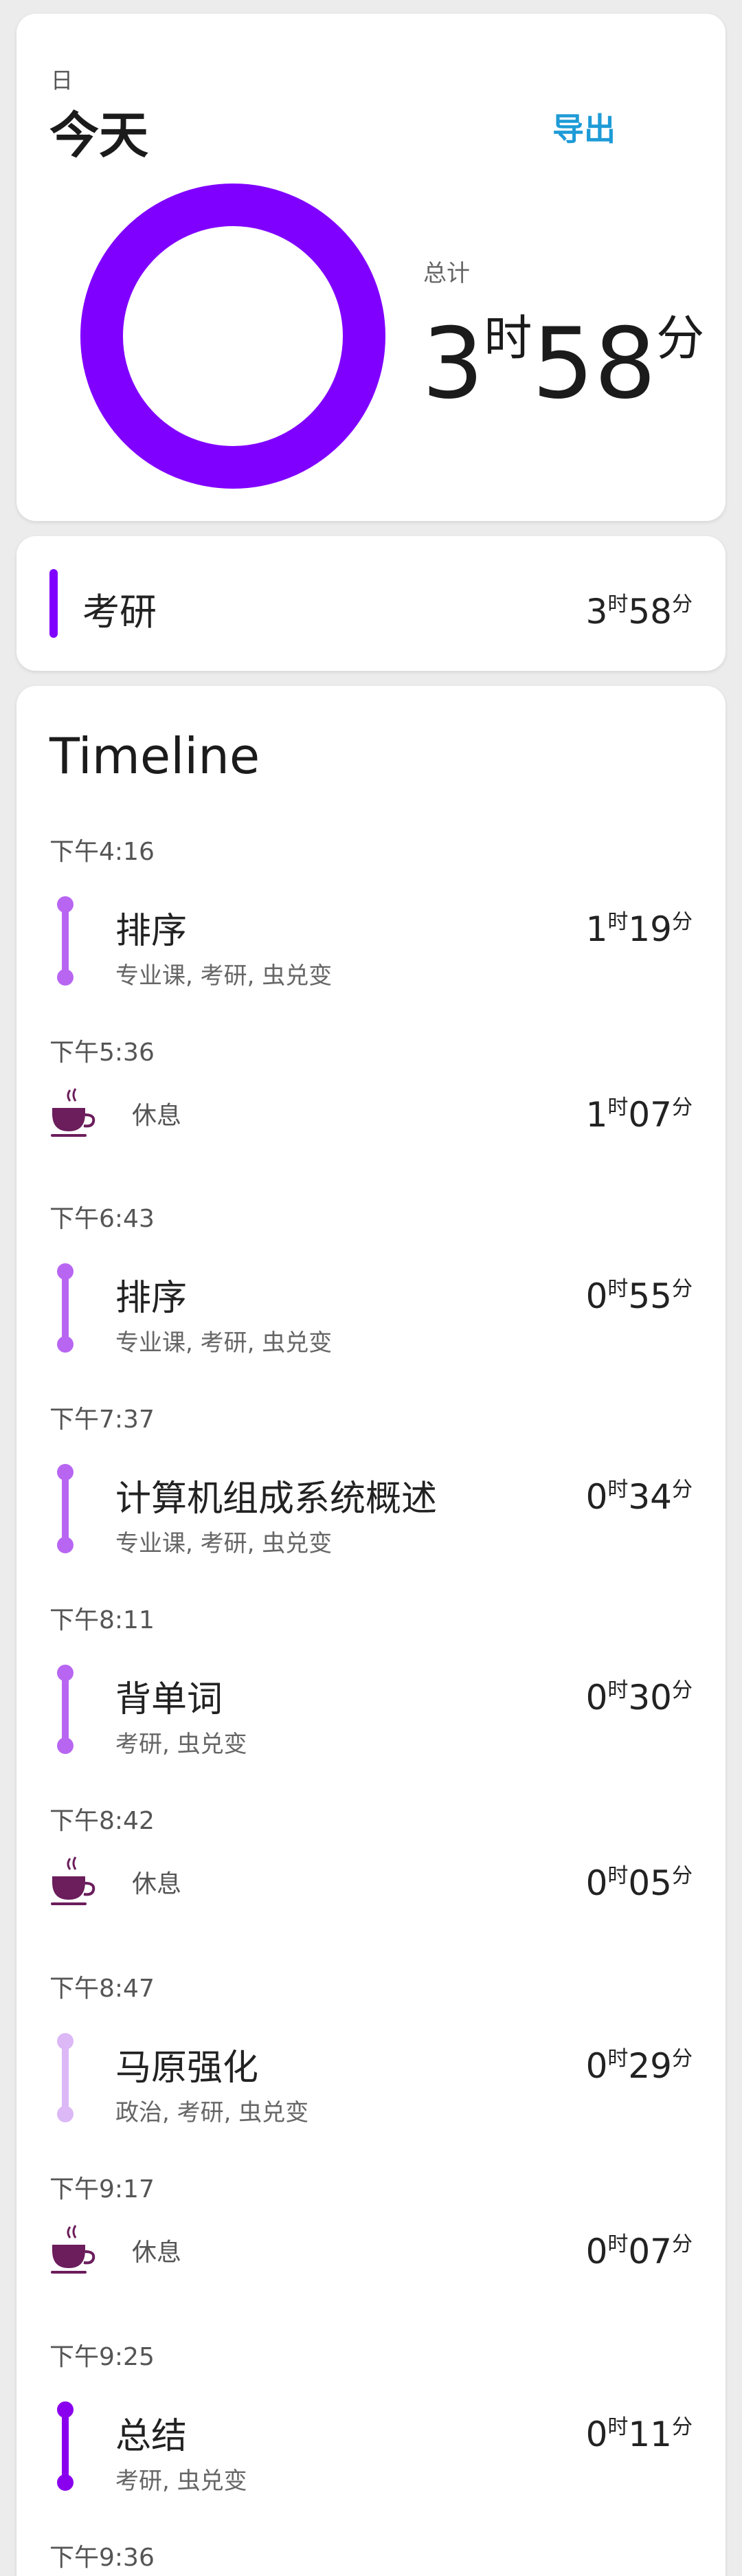 Image resolution: width=742 pixels, height=2576 pixels. I want to click on entry-name: 马原强化, so click(187, 2068).